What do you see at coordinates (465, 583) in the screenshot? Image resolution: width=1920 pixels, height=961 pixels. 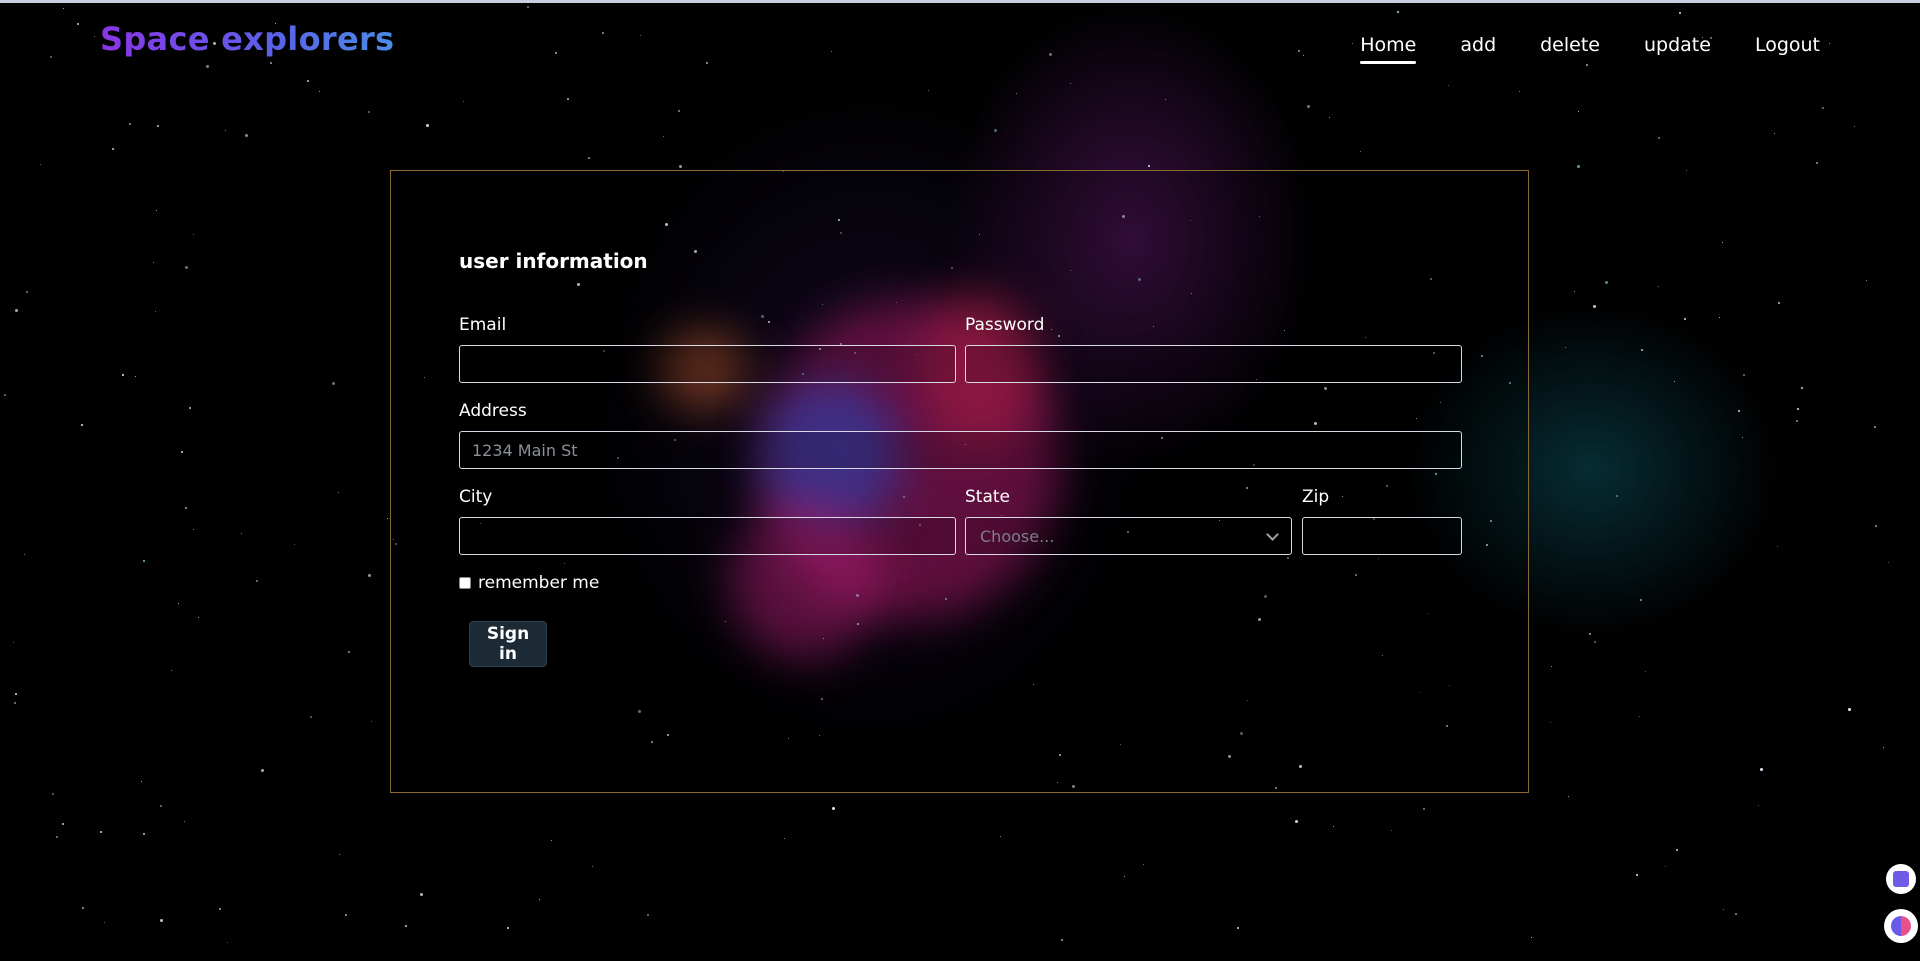 I see `remember-me-checkbox` at bounding box center [465, 583].